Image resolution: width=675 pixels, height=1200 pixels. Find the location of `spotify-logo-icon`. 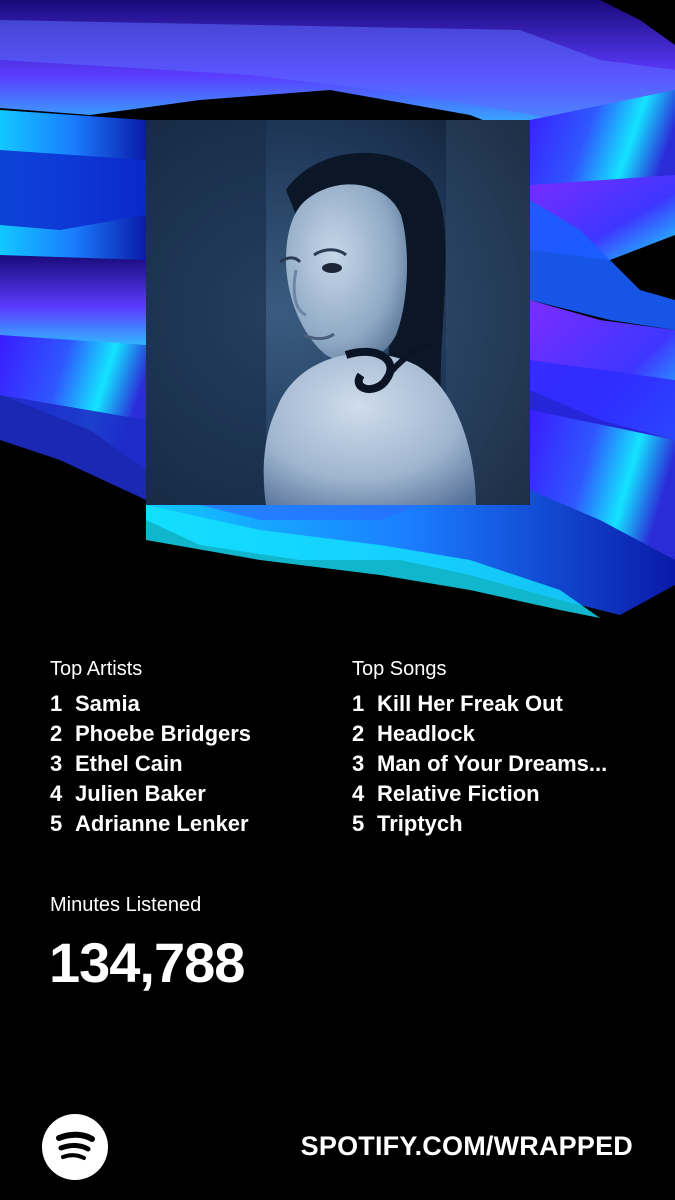

spotify-logo-icon is located at coordinates (75, 1147).